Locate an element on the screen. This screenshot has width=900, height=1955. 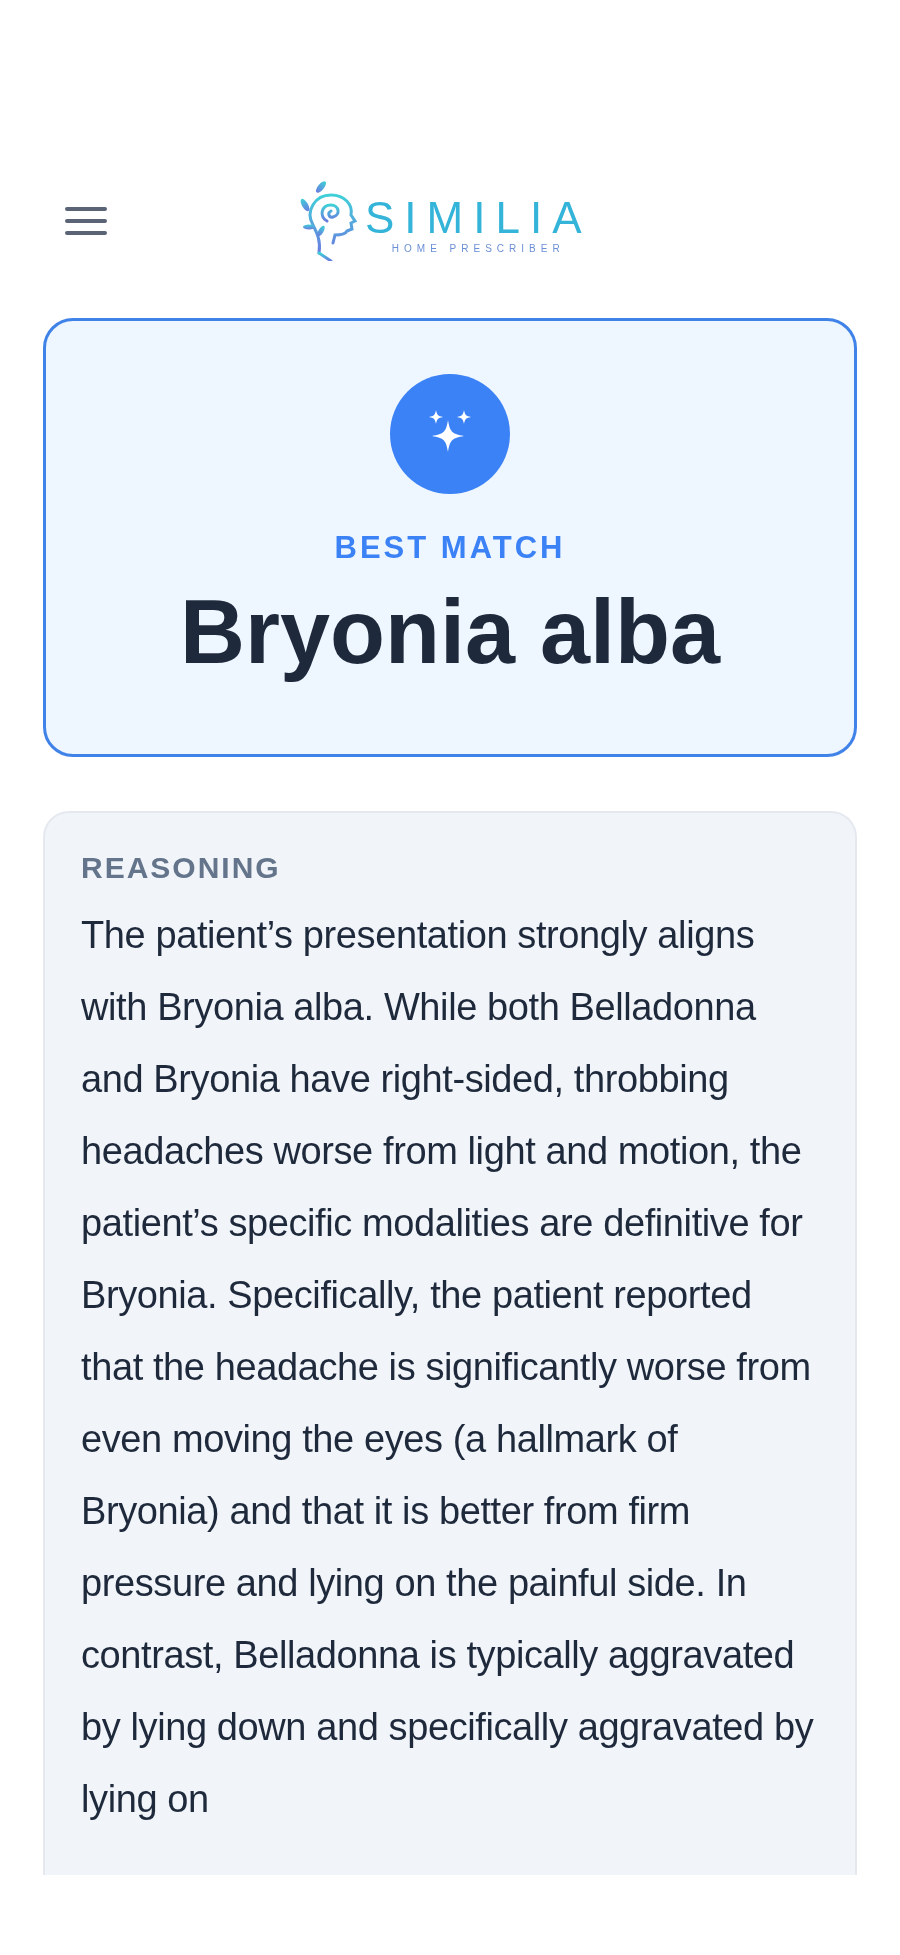
remedy-name: Bryonia alba is located at coordinates (450, 632).